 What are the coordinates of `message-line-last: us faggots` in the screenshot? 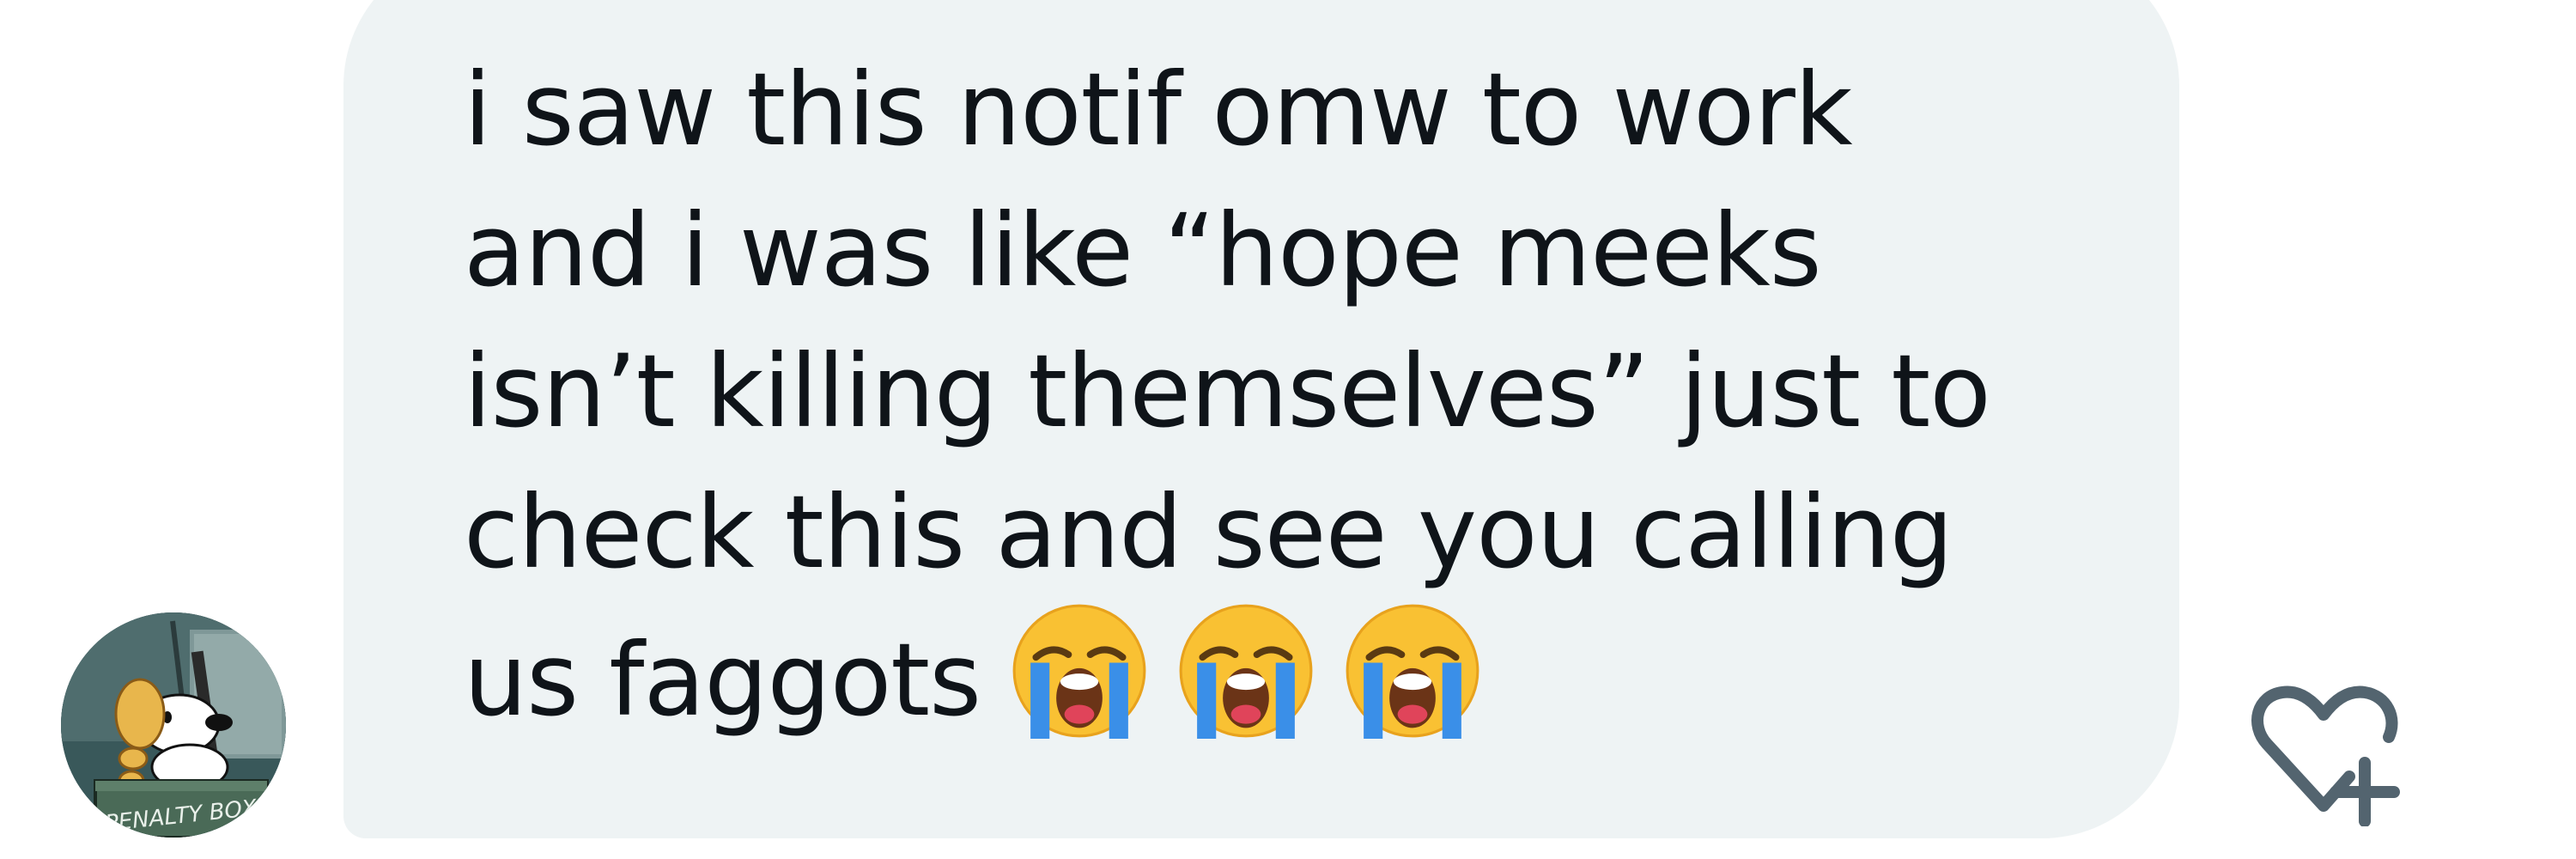 It's located at (1305, 674).